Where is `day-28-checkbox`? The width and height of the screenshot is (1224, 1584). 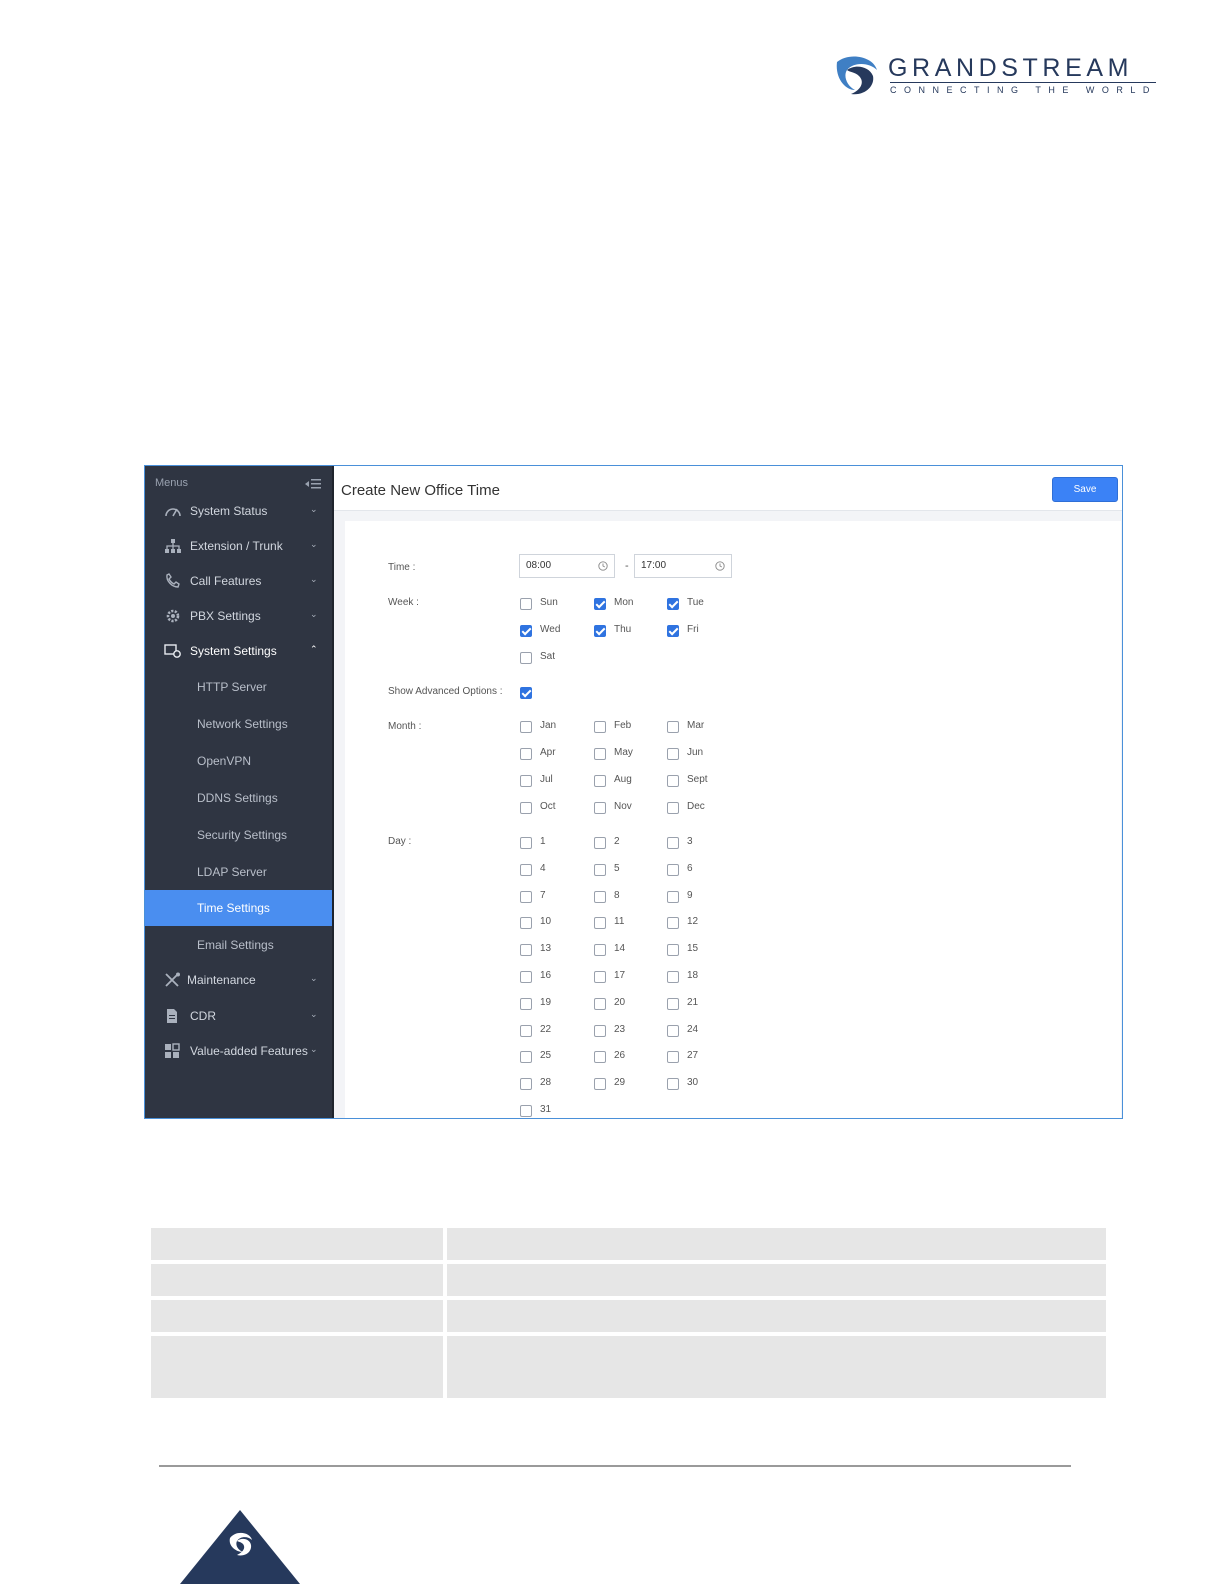
day-28-checkbox is located at coordinates (526, 1084).